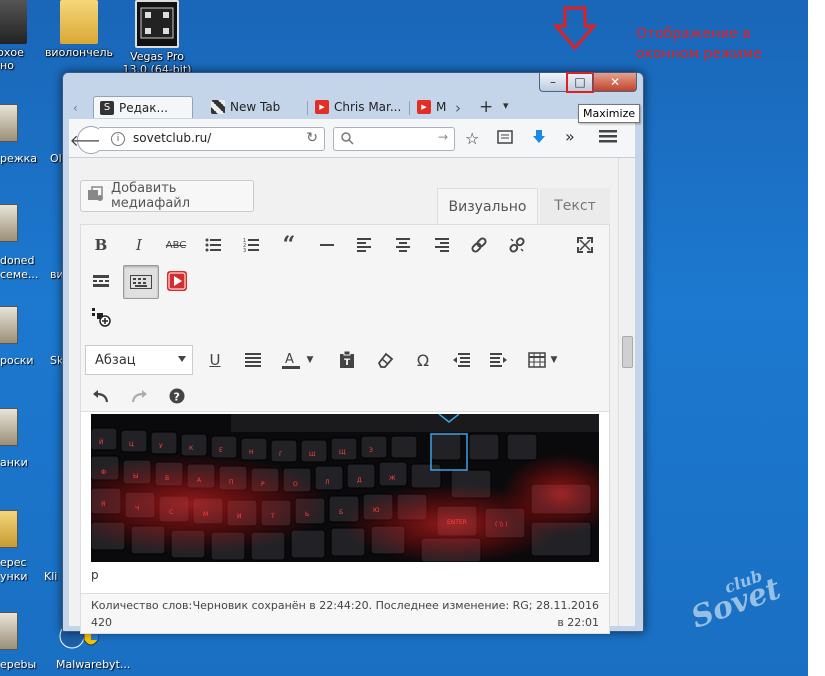  What do you see at coordinates (461, 360) in the screenshot?
I see `outdent-icon` at bounding box center [461, 360].